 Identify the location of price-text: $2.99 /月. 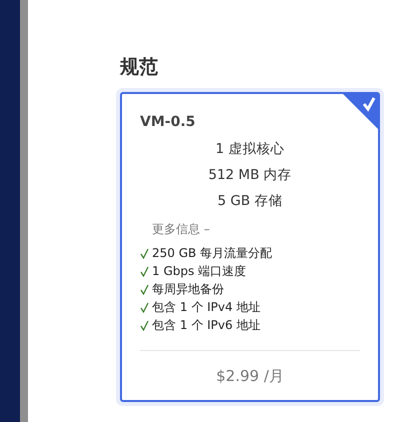
(250, 376).